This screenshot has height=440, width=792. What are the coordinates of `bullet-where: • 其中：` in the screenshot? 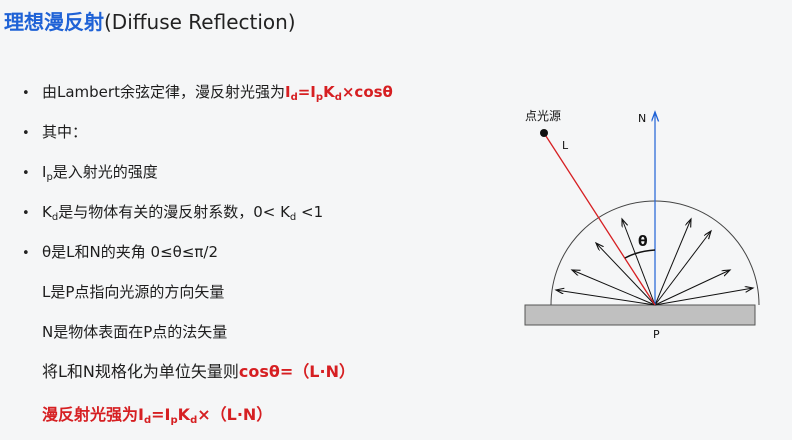 It's located at (54, 133).